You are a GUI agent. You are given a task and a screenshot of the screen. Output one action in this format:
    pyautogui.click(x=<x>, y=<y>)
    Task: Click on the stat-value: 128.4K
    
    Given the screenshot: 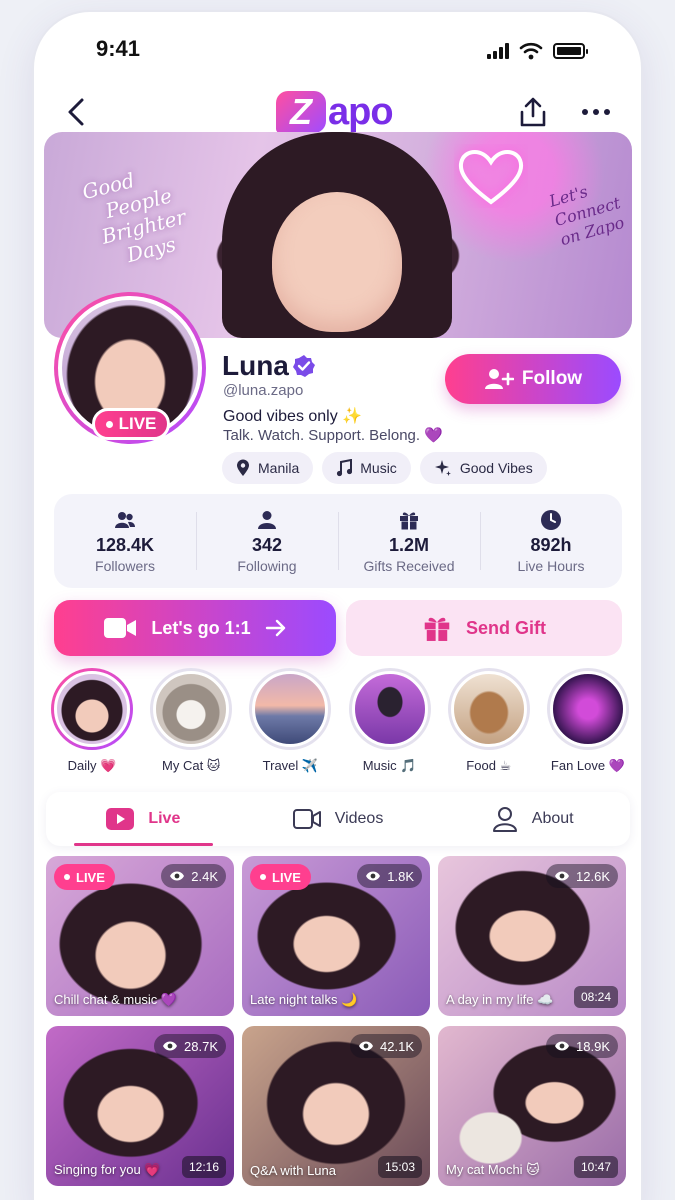 What is the action you would take?
    pyautogui.click(x=125, y=544)
    